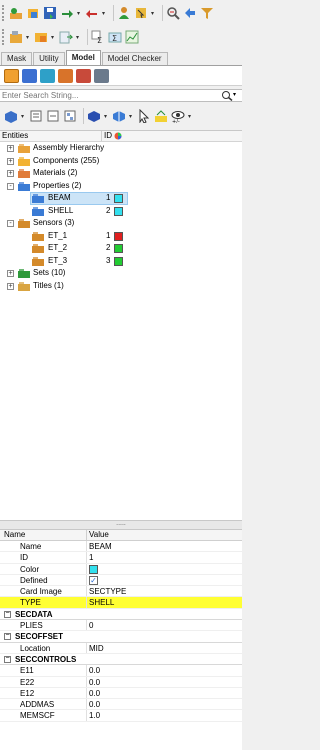 The image size is (320, 750). What do you see at coordinates (29, 75) in the screenshot?
I see `assembly-filter-icon` at bounding box center [29, 75].